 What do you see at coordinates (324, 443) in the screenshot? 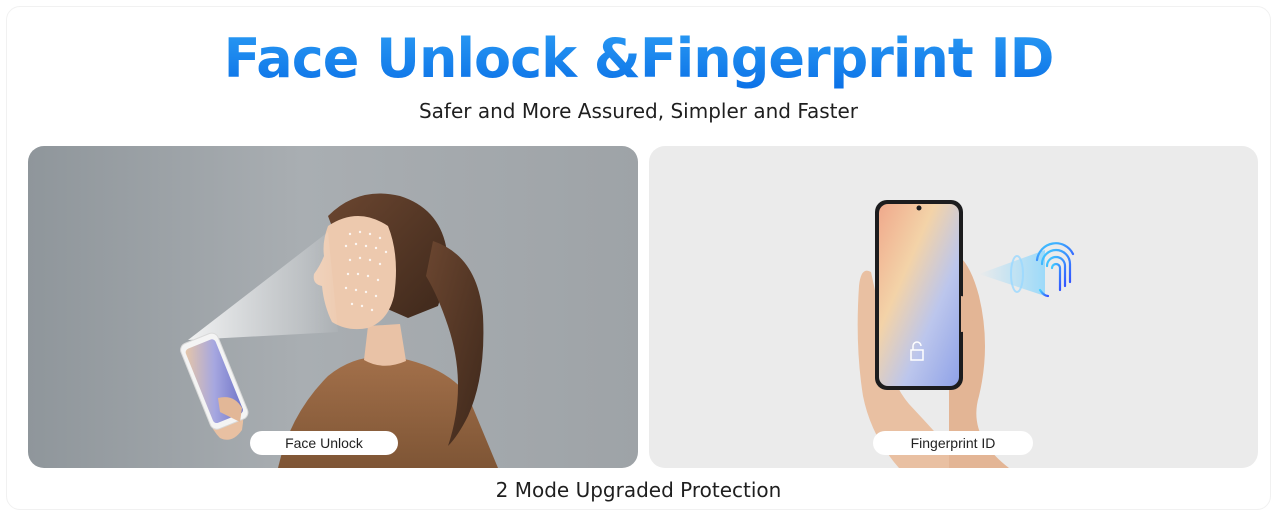
I see `face-unlock-label: Face Unlock` at bounding box center [324, 443].